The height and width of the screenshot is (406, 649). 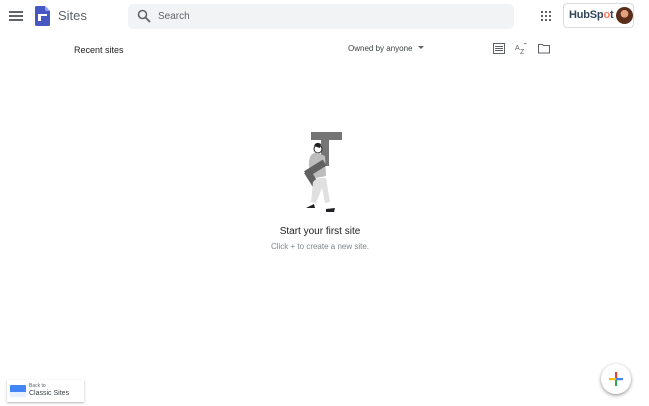 What do you see at coordinates (18, 391) in the screenshot?
I see `classic-sites-thumbnail-icon` at bounding box center [18, 391].